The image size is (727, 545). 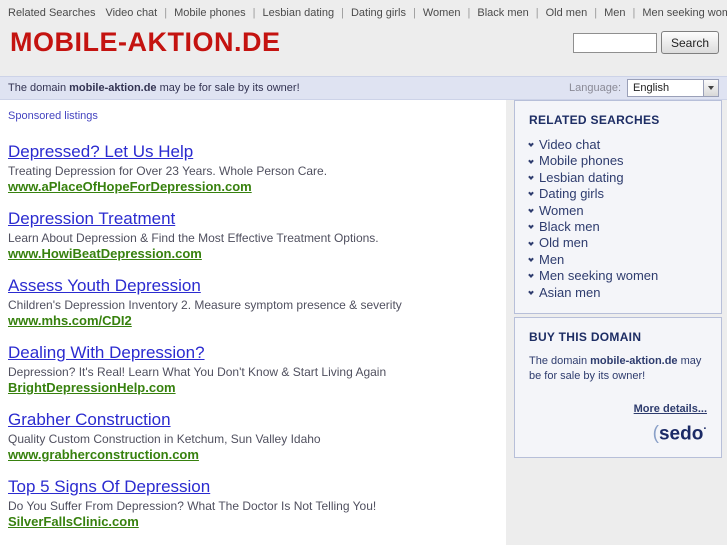 I want to click on site-logo: MOBILE-AKTION.DE, so click(x=145, y=42).